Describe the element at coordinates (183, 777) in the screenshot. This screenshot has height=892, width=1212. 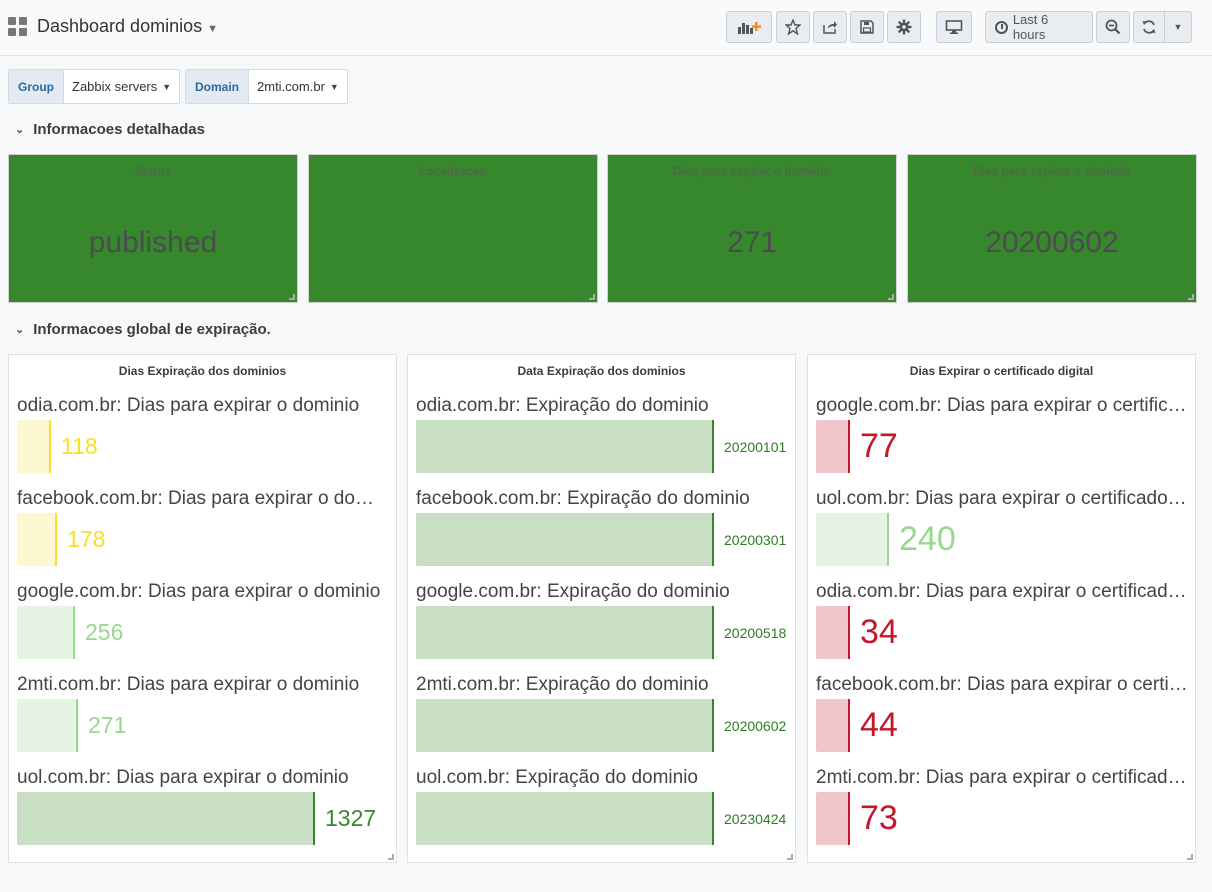
I see `bar-gauge-label: uol.com.br: Dias para expirar o dominio` at that location.